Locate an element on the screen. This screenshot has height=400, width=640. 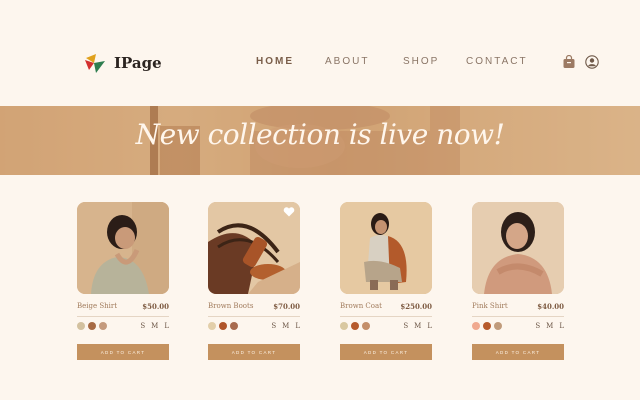
product-price: $40.00 is located at coordinates (550, 306).